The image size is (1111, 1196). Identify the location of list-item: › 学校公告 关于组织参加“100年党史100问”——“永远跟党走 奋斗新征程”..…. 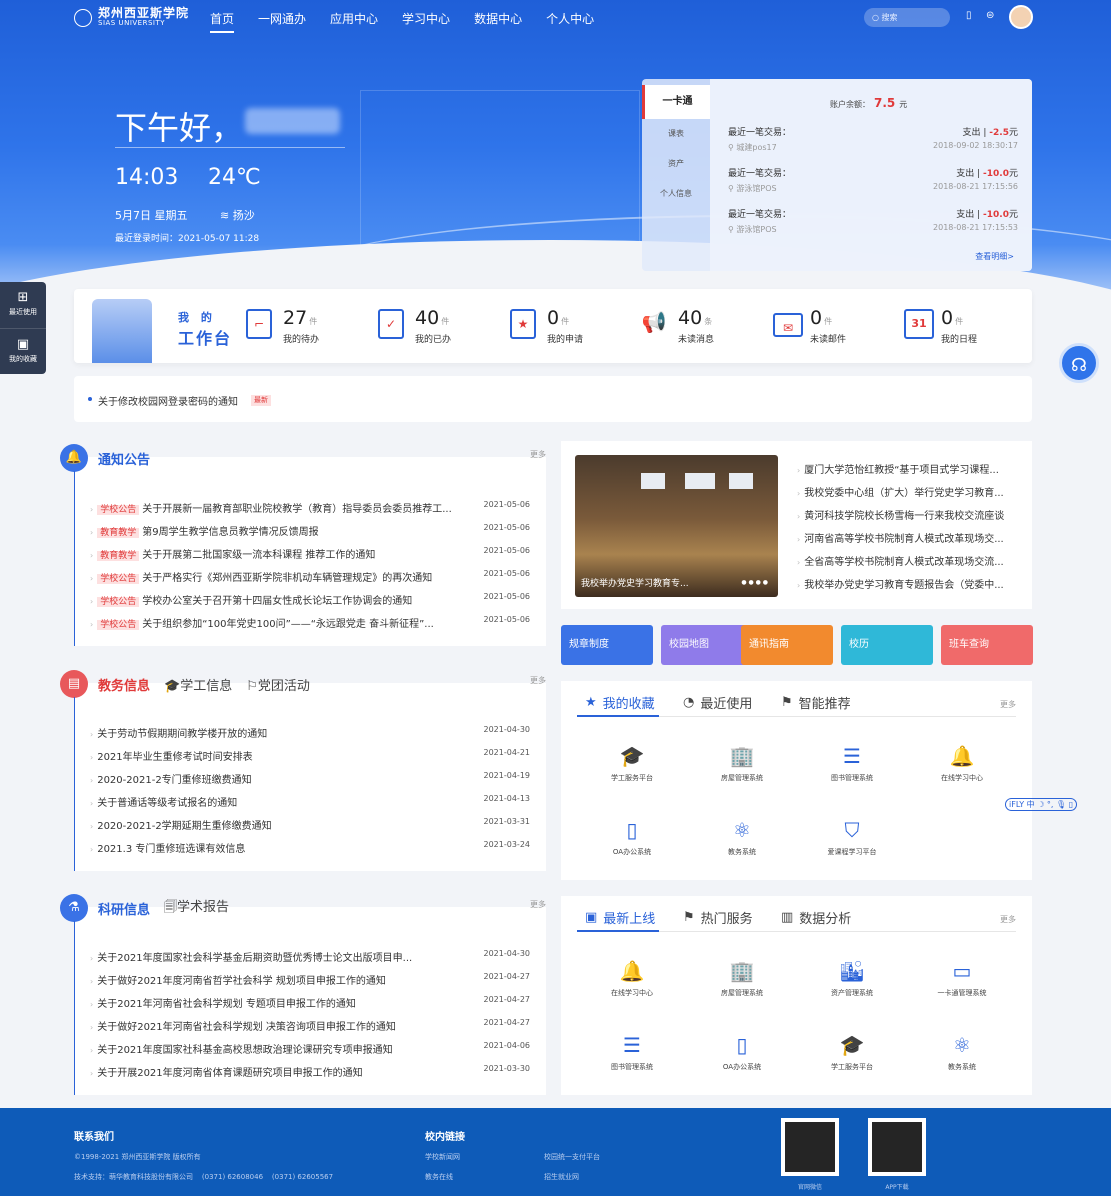
(310, 622).